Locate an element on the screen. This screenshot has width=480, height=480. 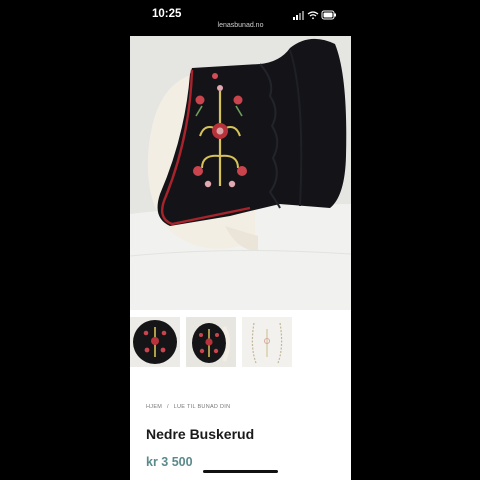
url-bar: lenasbunad.no is located at coordinates (240, 25).